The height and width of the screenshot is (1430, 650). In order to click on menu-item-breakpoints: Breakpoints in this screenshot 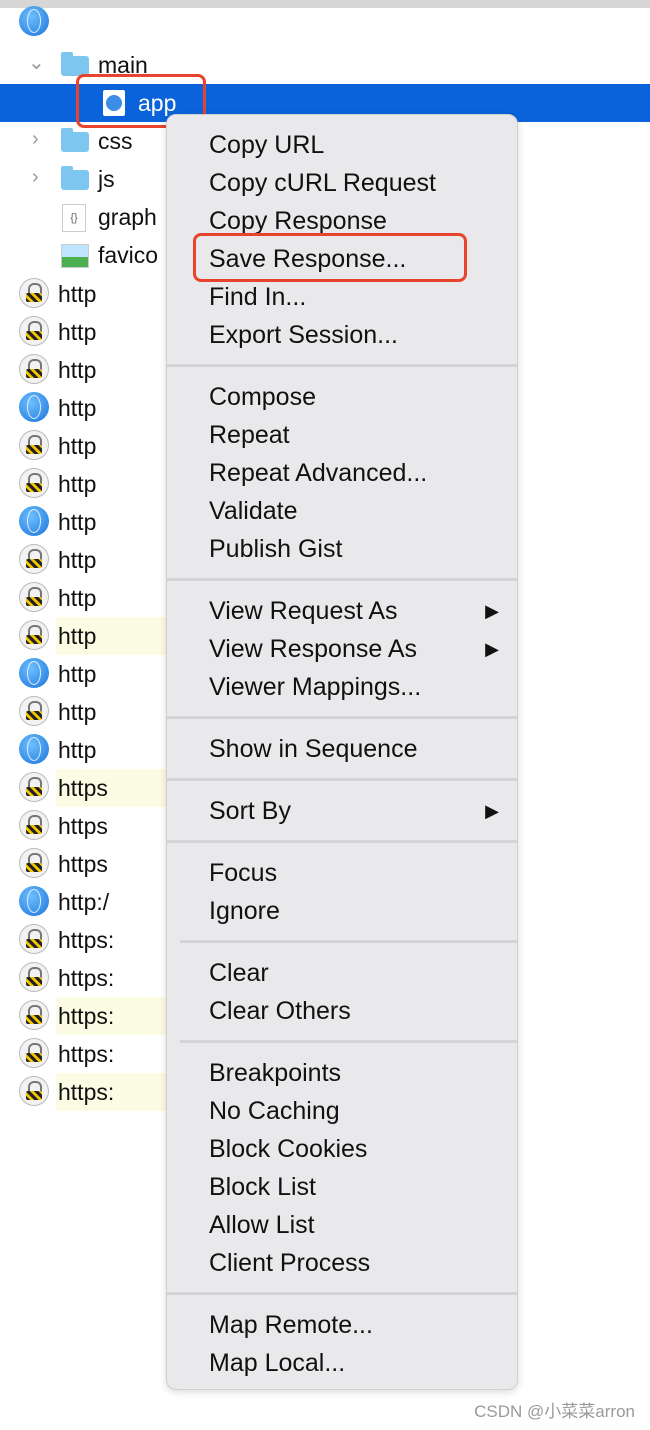, I will do `click(342, 1073)`.